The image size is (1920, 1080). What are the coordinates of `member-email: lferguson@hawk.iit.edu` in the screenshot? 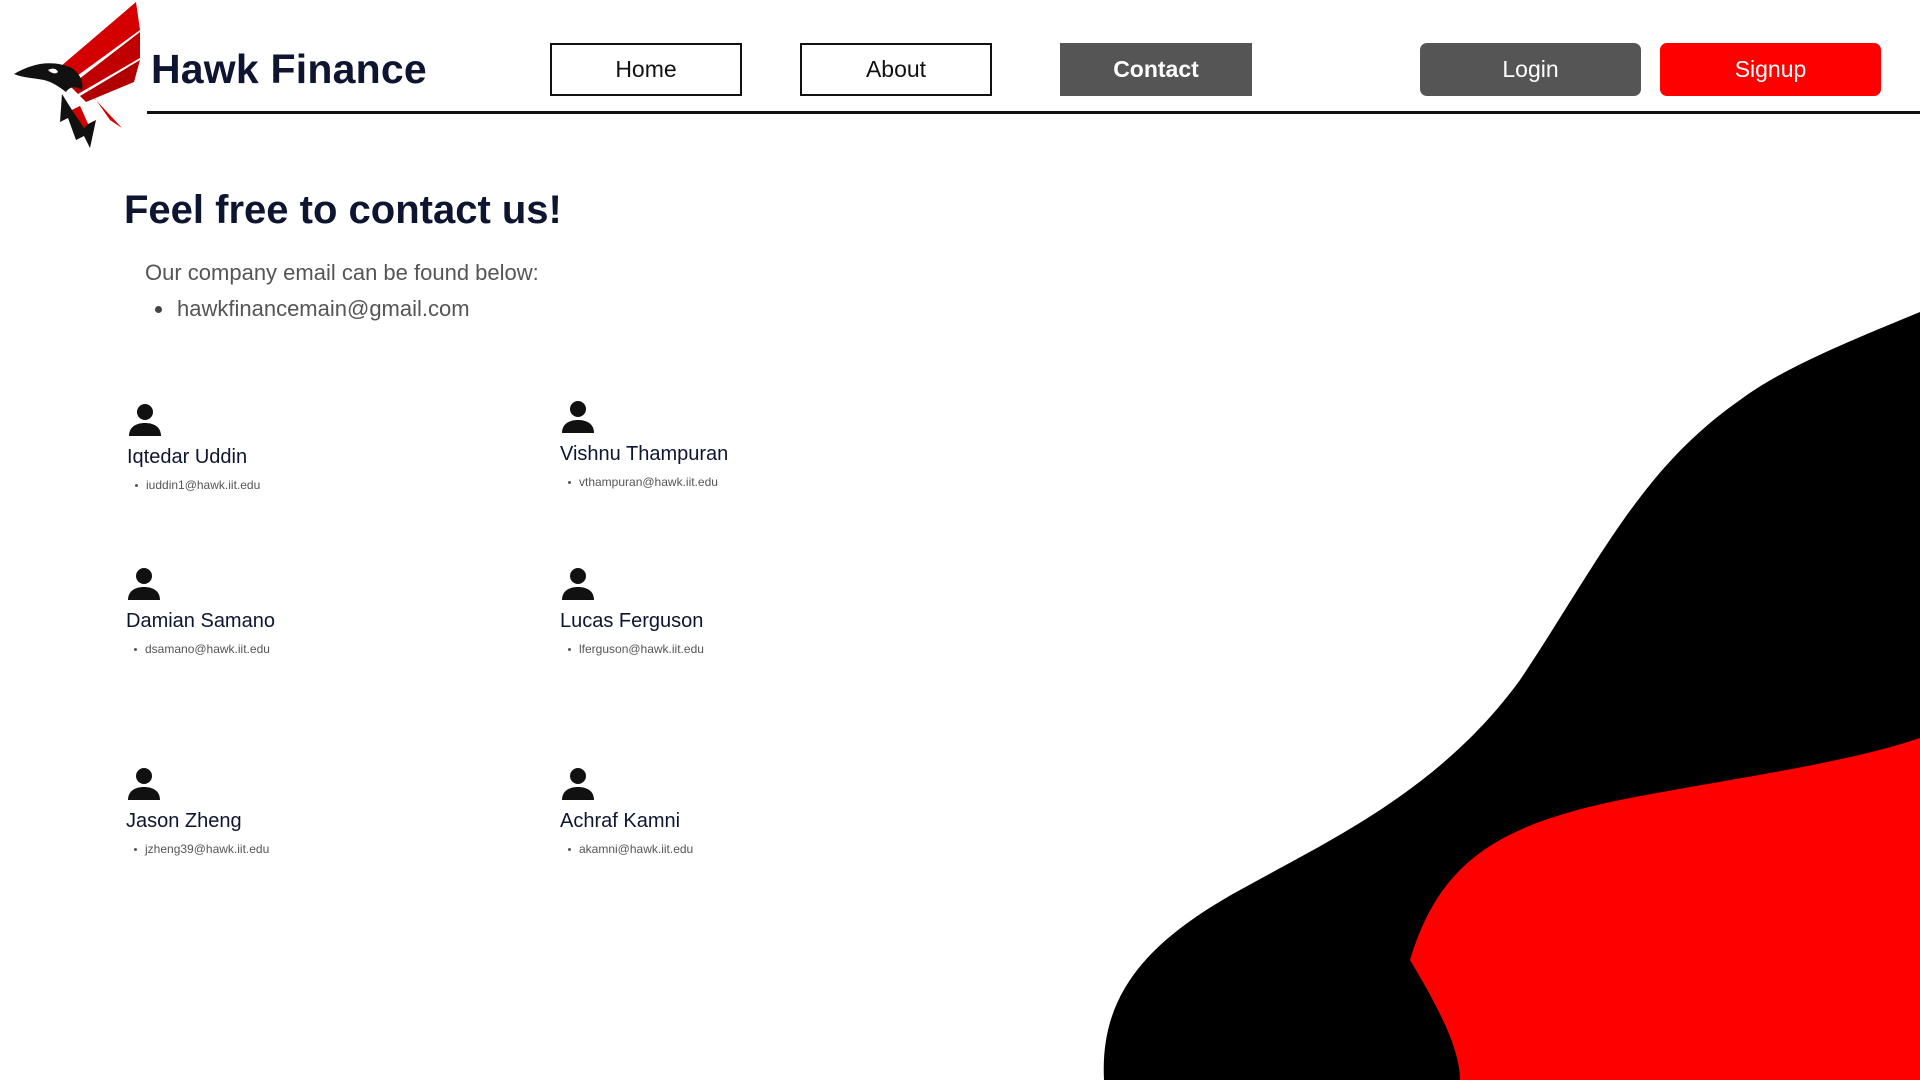 It's located at (641, 649).